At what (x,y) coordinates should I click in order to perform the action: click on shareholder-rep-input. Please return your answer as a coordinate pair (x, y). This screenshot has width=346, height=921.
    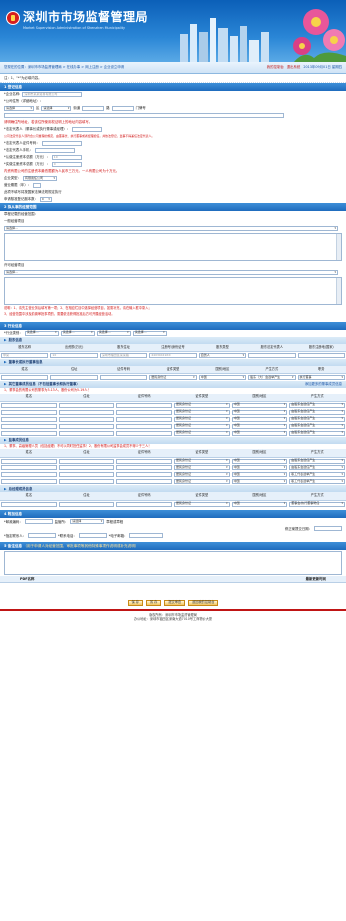
    Looking at the image, I should click on (272, 355).